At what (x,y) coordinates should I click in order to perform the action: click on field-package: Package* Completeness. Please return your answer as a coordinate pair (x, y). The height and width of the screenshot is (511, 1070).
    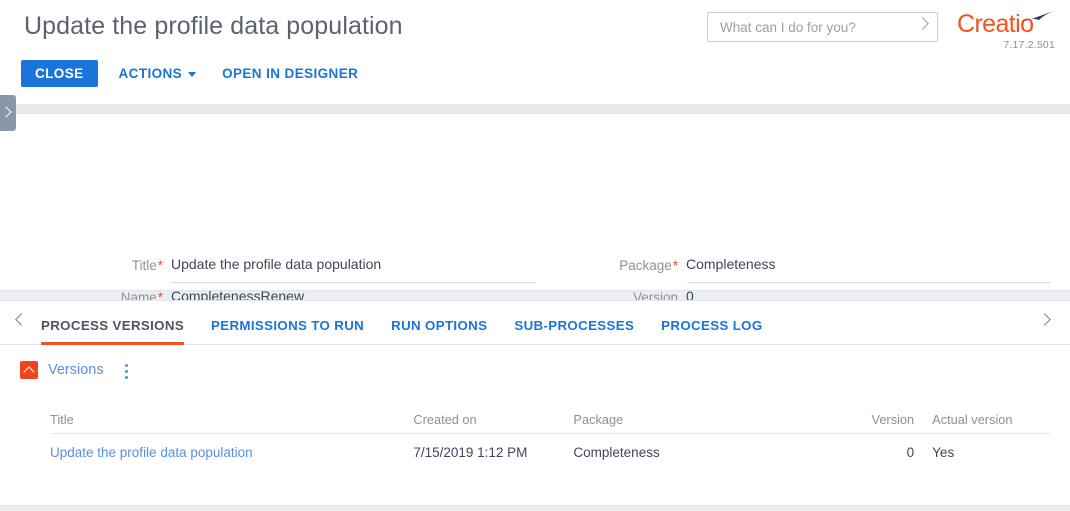
    Looking at the image, I should click on (835, 269).